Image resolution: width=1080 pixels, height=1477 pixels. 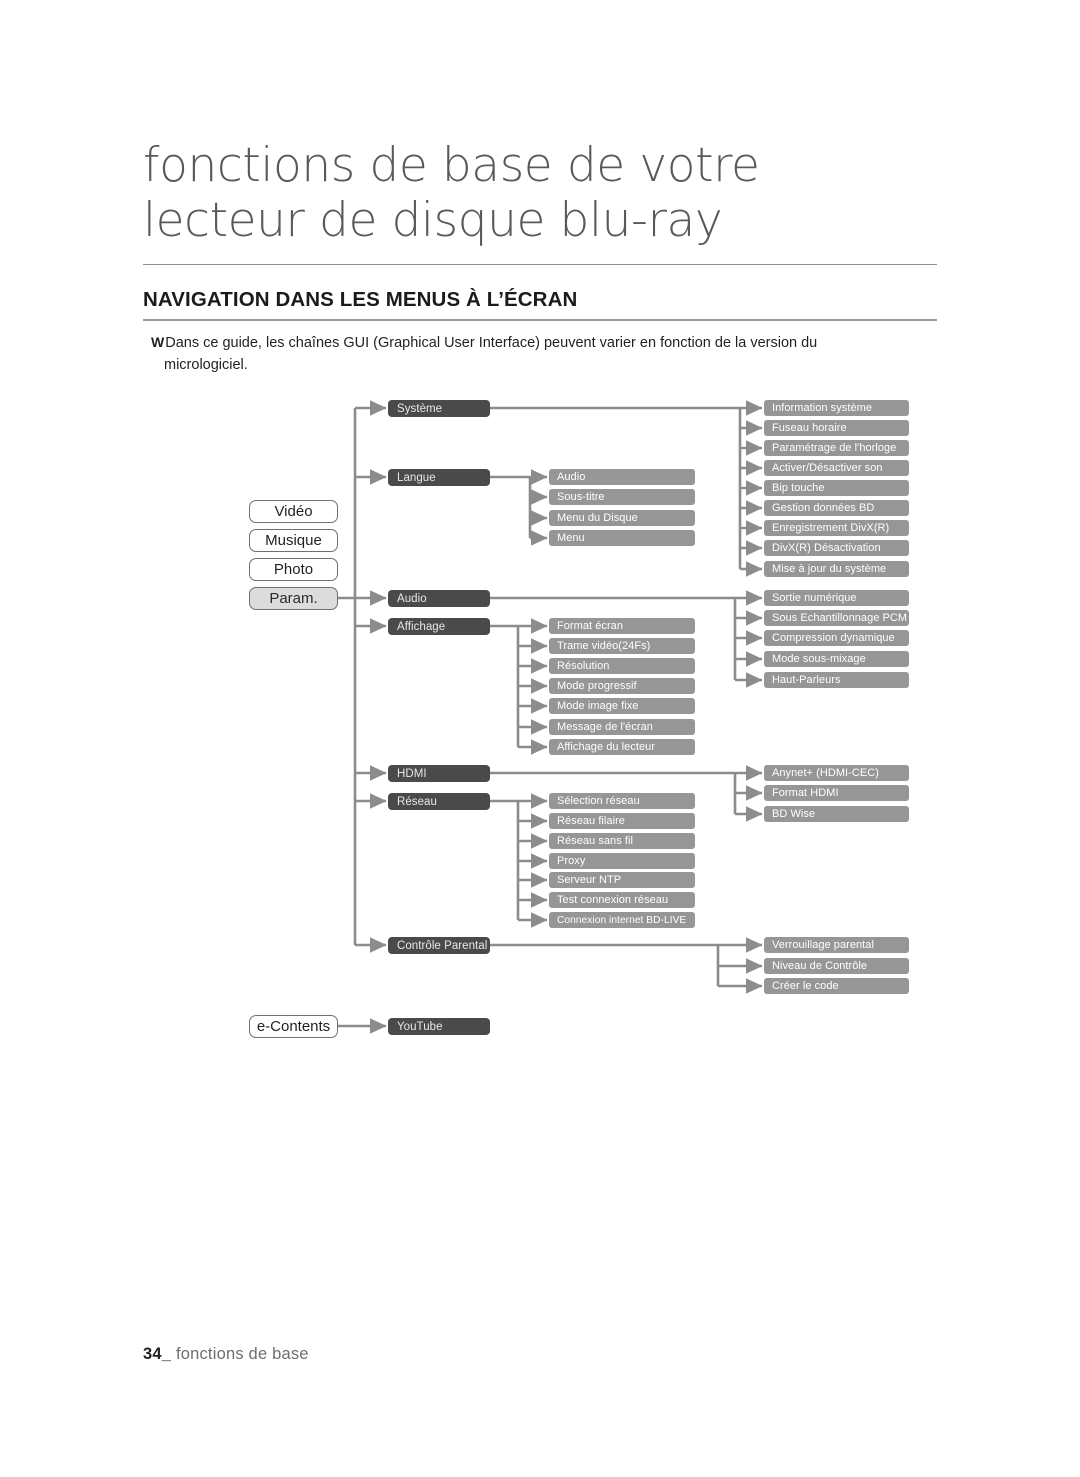 I want to click on menu-item-musique: Musique, so click(x=293, y=540).